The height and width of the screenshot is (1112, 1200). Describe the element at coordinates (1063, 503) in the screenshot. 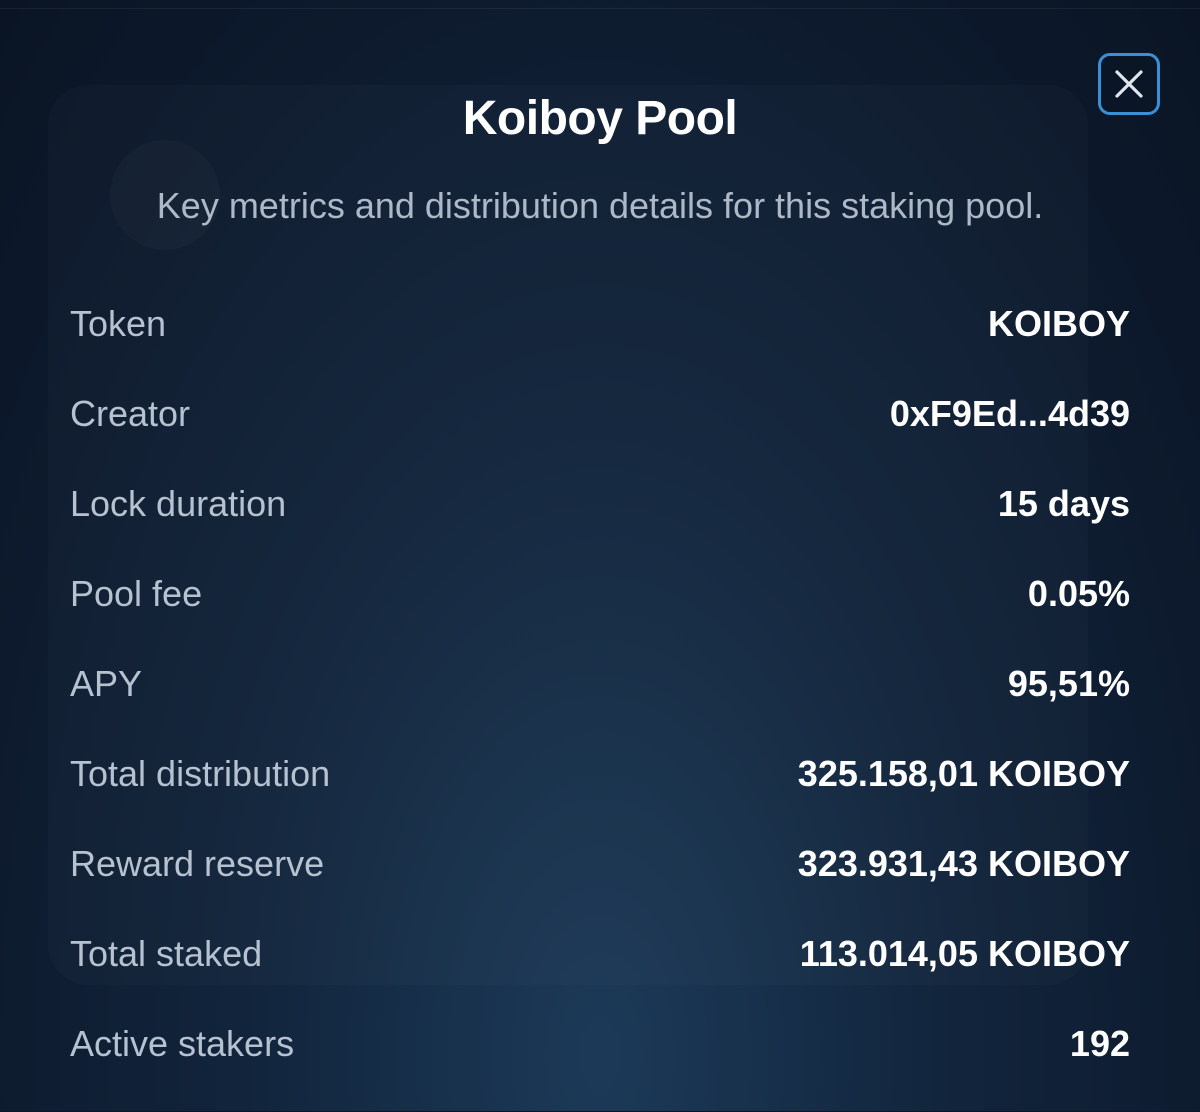

I see `metric-value: 15 days` at that location.